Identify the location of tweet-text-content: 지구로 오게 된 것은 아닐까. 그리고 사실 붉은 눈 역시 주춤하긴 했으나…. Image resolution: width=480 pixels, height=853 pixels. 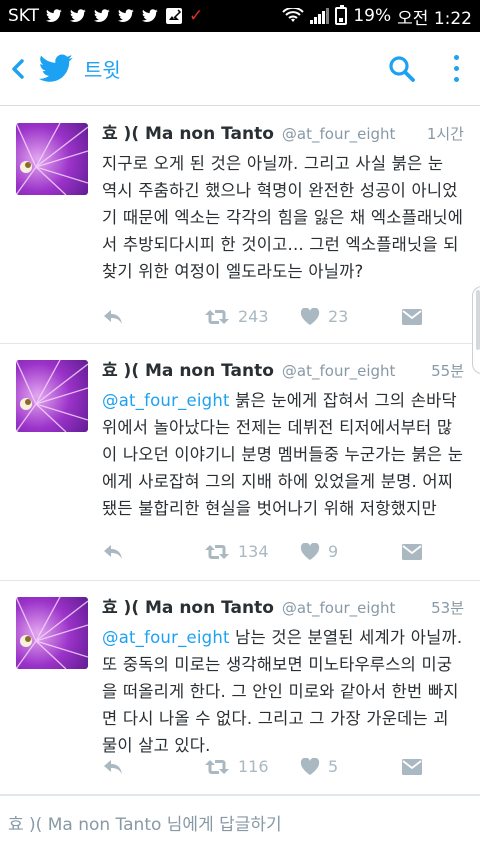
(283, 217).